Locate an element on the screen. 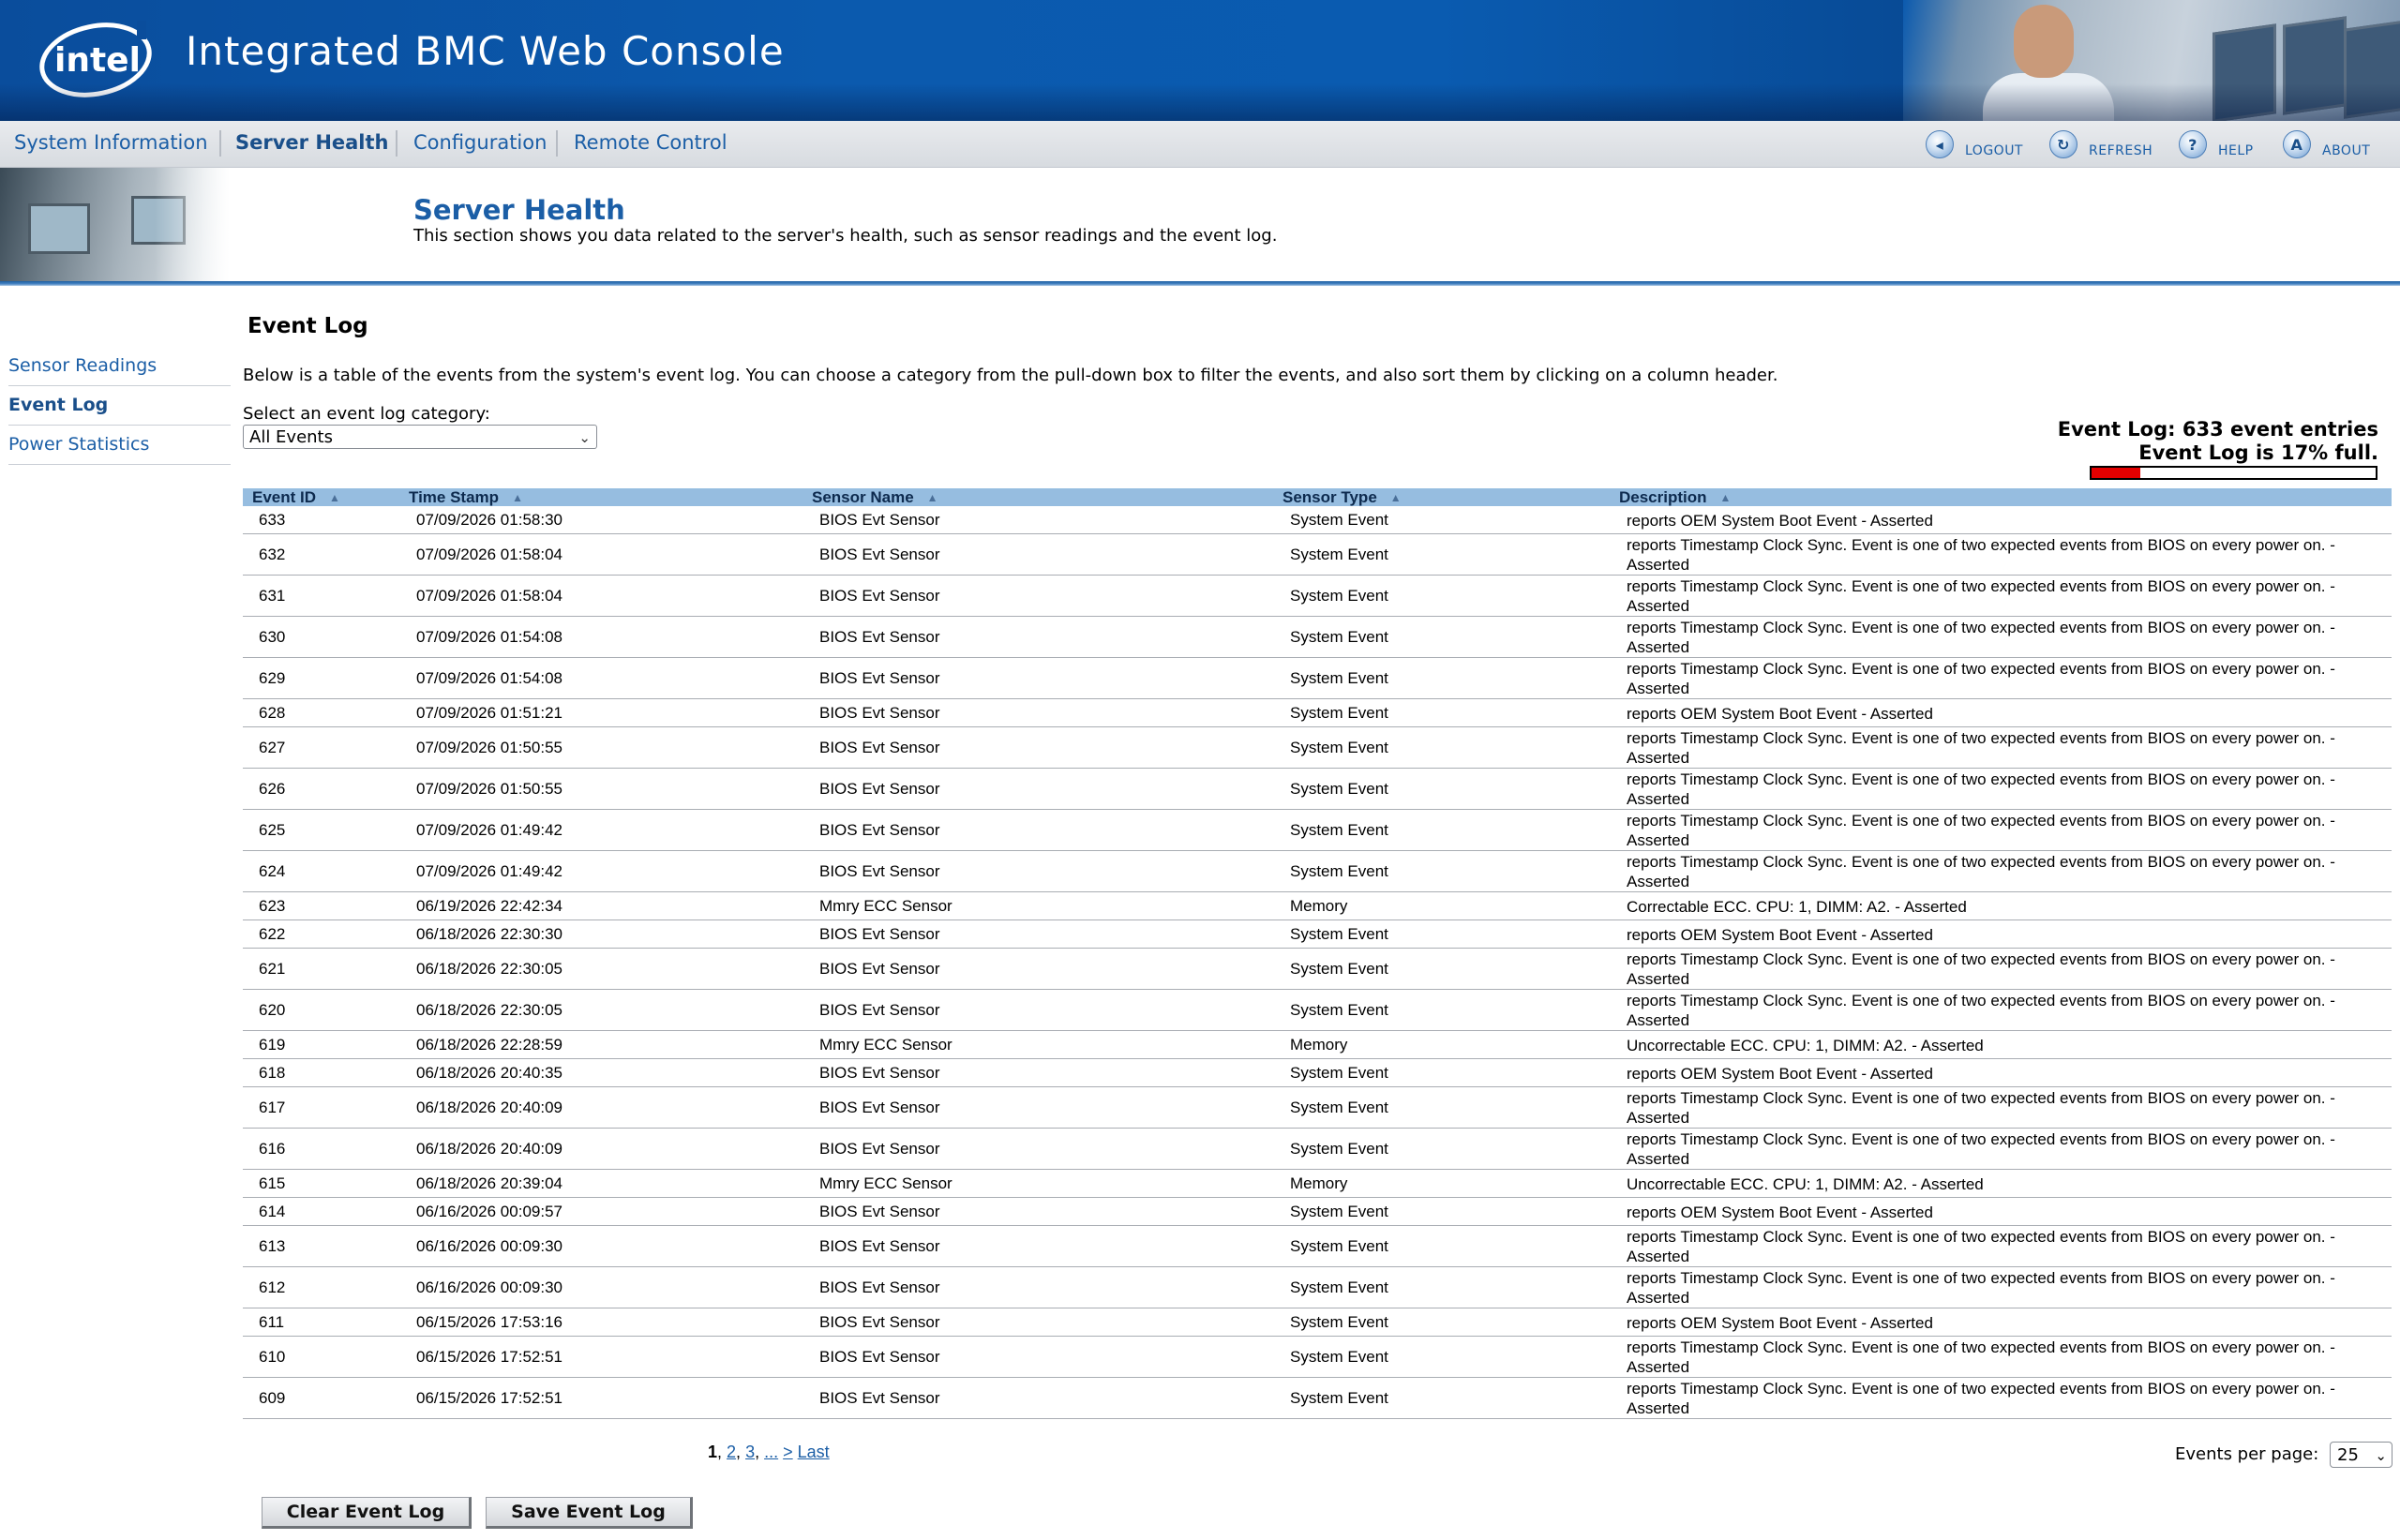 This screenshot has width=2400, height=1540. per-page-select: 25 ⌄ is located at coordinates (2361, 1455).